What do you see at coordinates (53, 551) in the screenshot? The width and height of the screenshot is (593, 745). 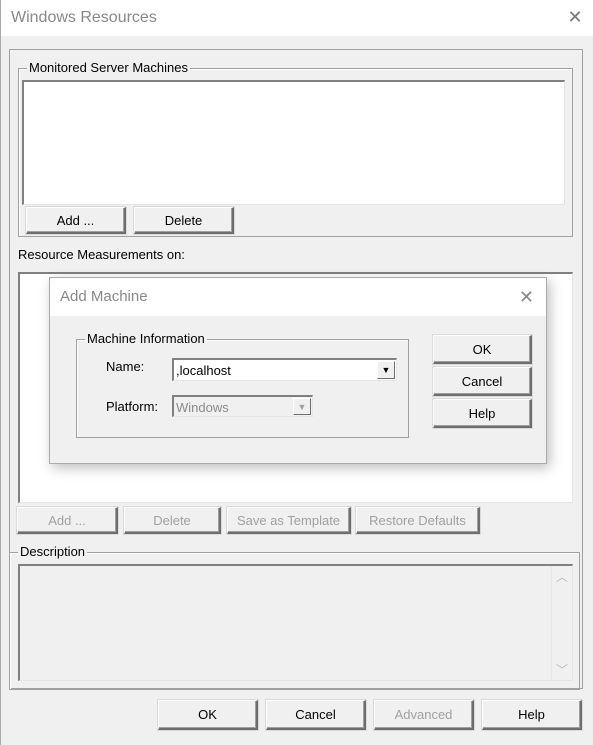 I see `description-label: Description` at bounding box center [53, 551].